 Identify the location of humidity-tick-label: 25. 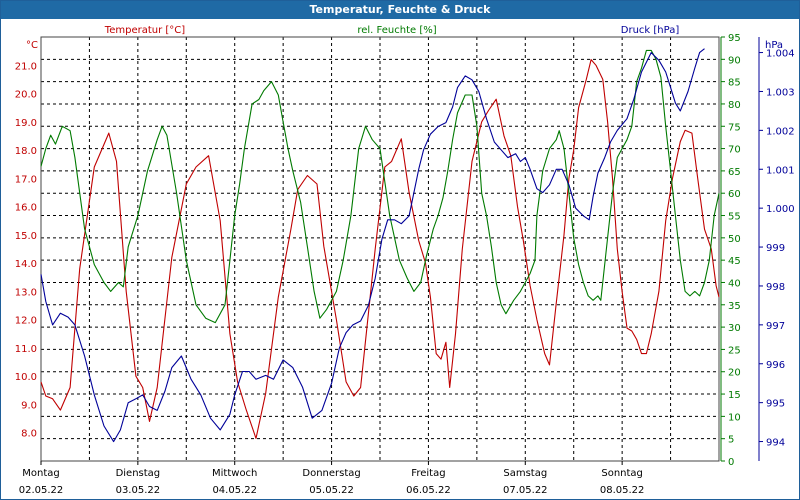
(734, 350).